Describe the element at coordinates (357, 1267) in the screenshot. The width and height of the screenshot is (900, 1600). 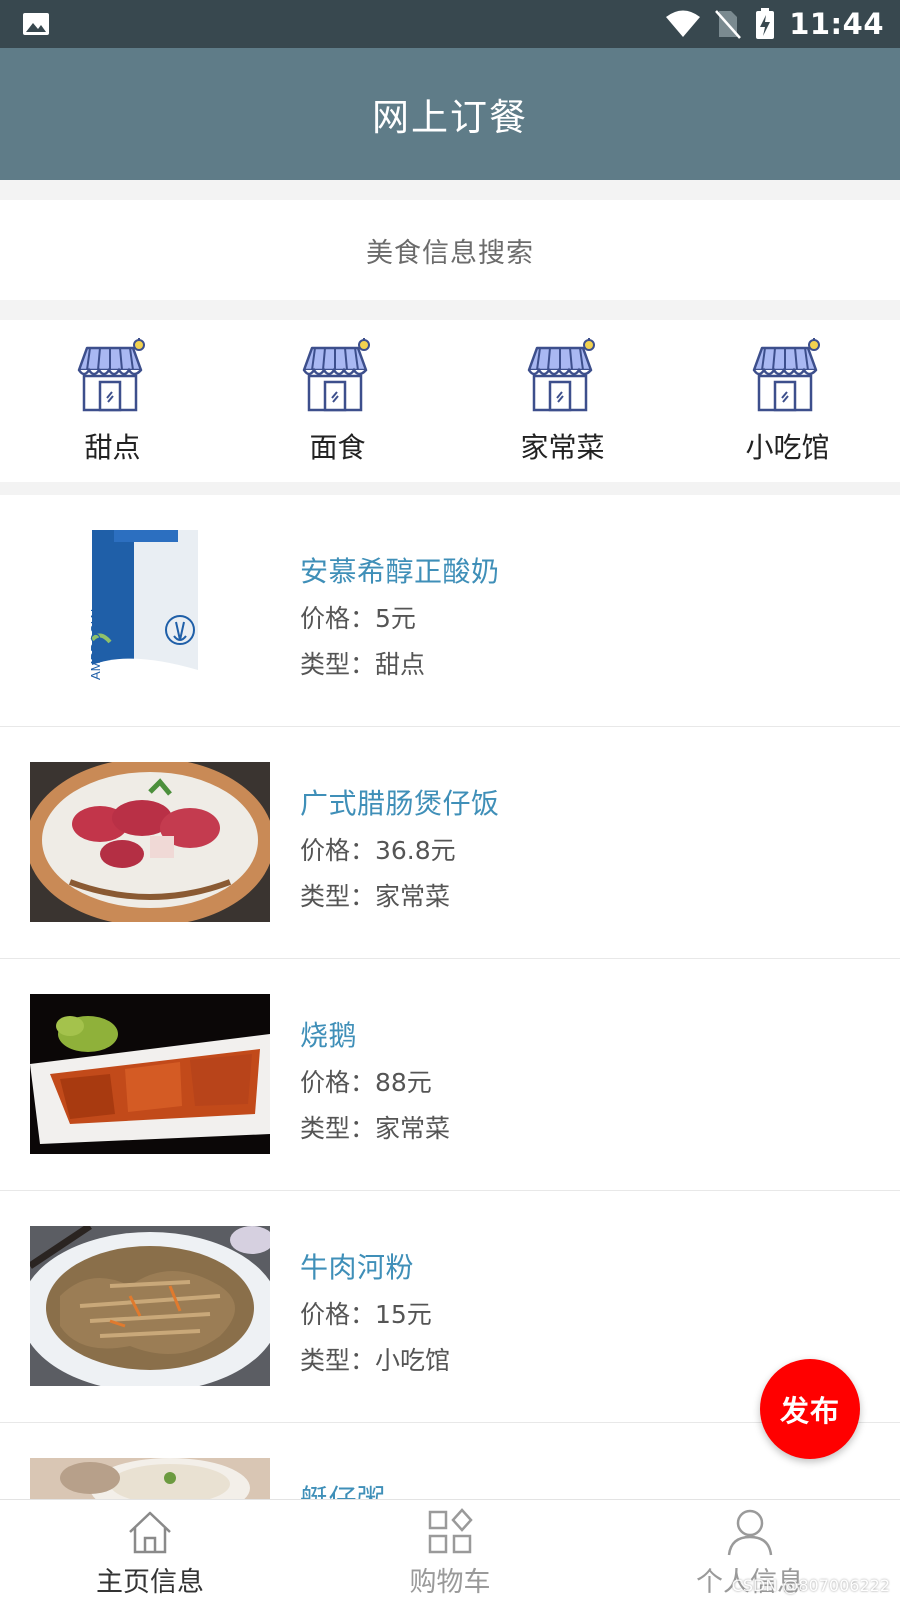
I see `food-name: 牛肉河粉` at that location.